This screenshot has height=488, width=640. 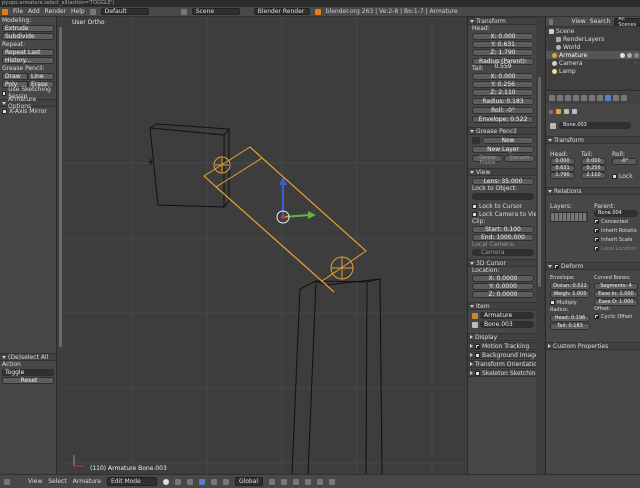 What do you see at coordinates (596, 248) in the screenshot?
I see `local-location-checkbox` at bounding box center [596, 248].